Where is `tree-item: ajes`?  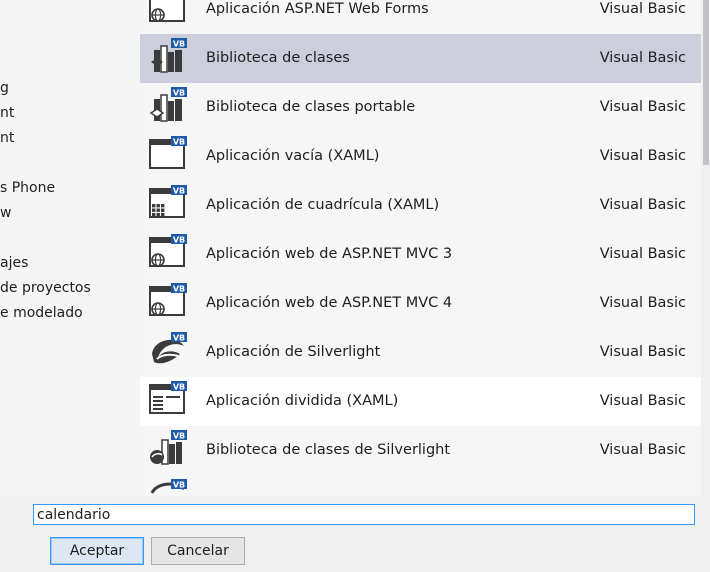 tree-item: ajes is located at coordinates (14, 263).